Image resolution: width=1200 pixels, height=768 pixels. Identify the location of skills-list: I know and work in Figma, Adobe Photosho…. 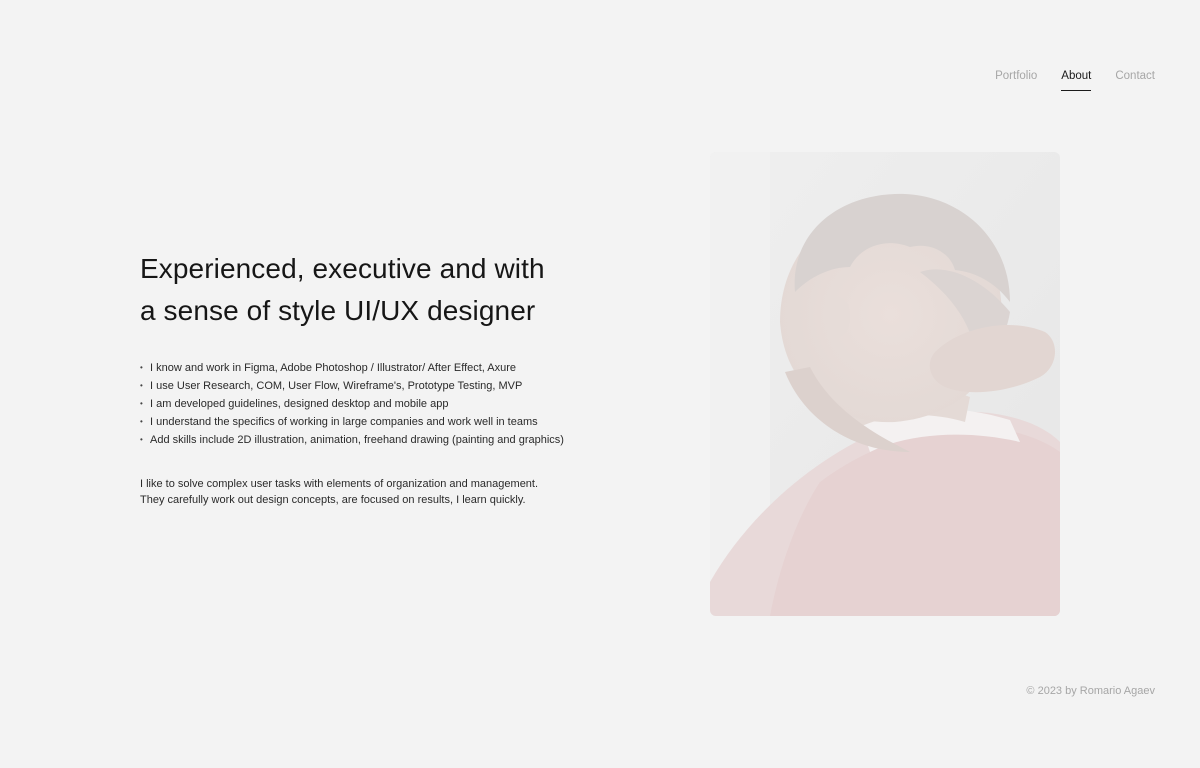
(360, 404).